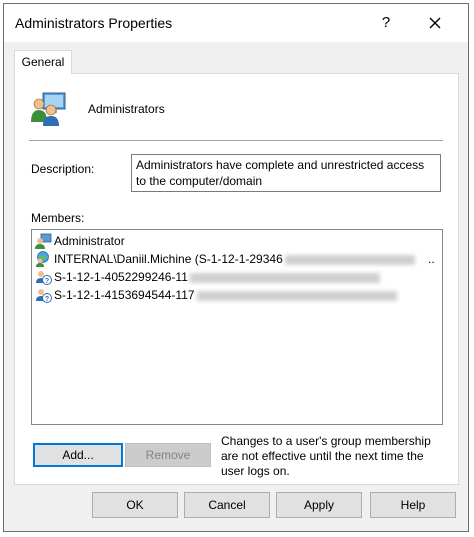 The image size is (474, 537). Describe the element at coordinates (48, 109) in the screenshot. I see `group-icon` at that location.